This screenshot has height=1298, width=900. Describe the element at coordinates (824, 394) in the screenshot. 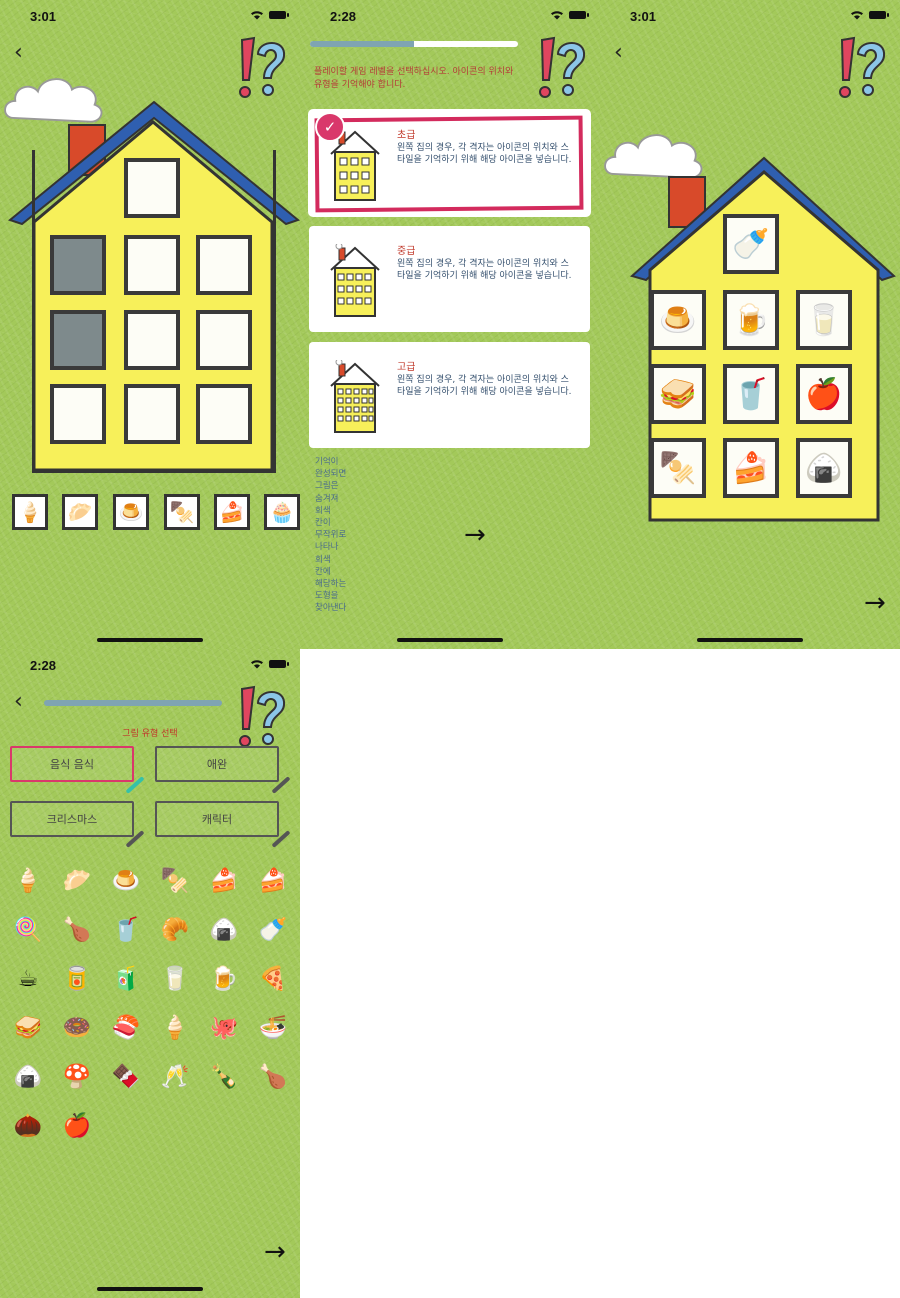

I see `grid-cell-apple-icon: 🍎` at that location.